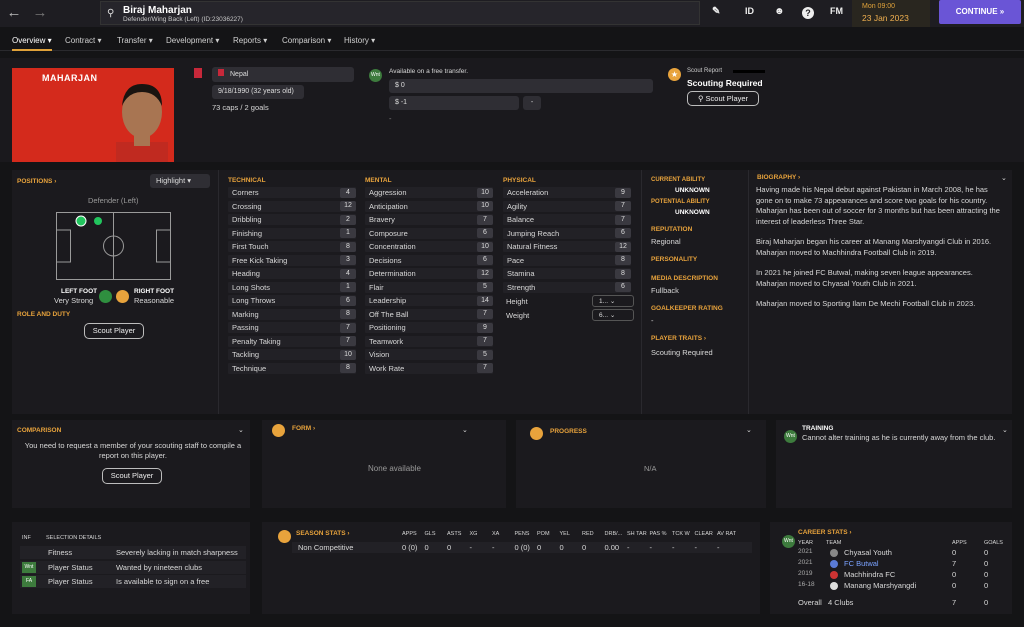 This screenshot has width=1024, height=627. Describe the element at coordinates (105, 296) in the screenshot. I see `left-foot-icon` at that location.